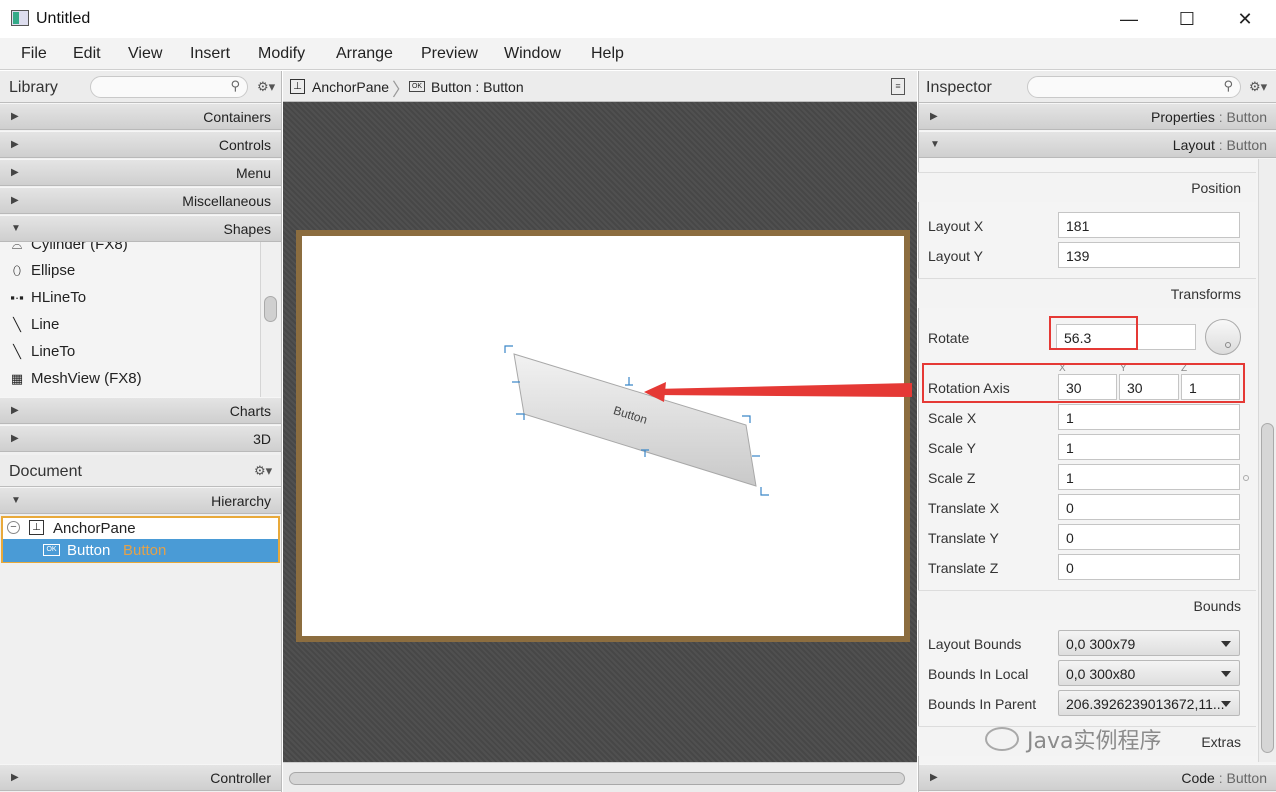 Image resolution: width=1276 pixels, height=792 pixels. Describe the element at coordinates (17, 324) in the screenshot. I see `line-icon: ╲` at that location.